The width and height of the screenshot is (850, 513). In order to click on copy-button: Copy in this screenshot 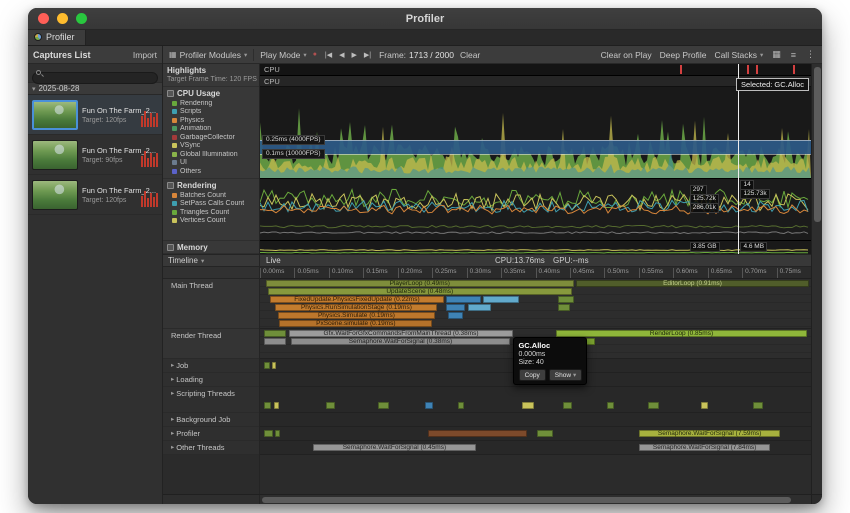, I will do `click(532, 375)`.